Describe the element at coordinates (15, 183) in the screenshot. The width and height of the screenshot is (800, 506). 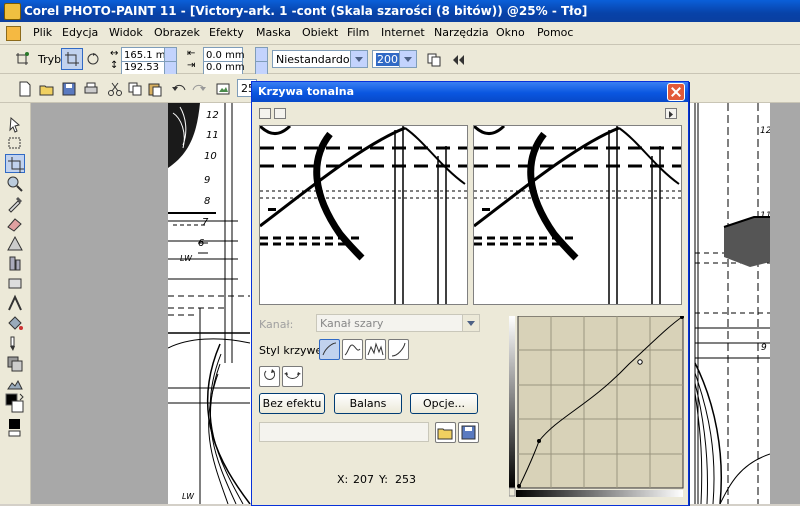
I see `zoom-tool-icon` at that location.